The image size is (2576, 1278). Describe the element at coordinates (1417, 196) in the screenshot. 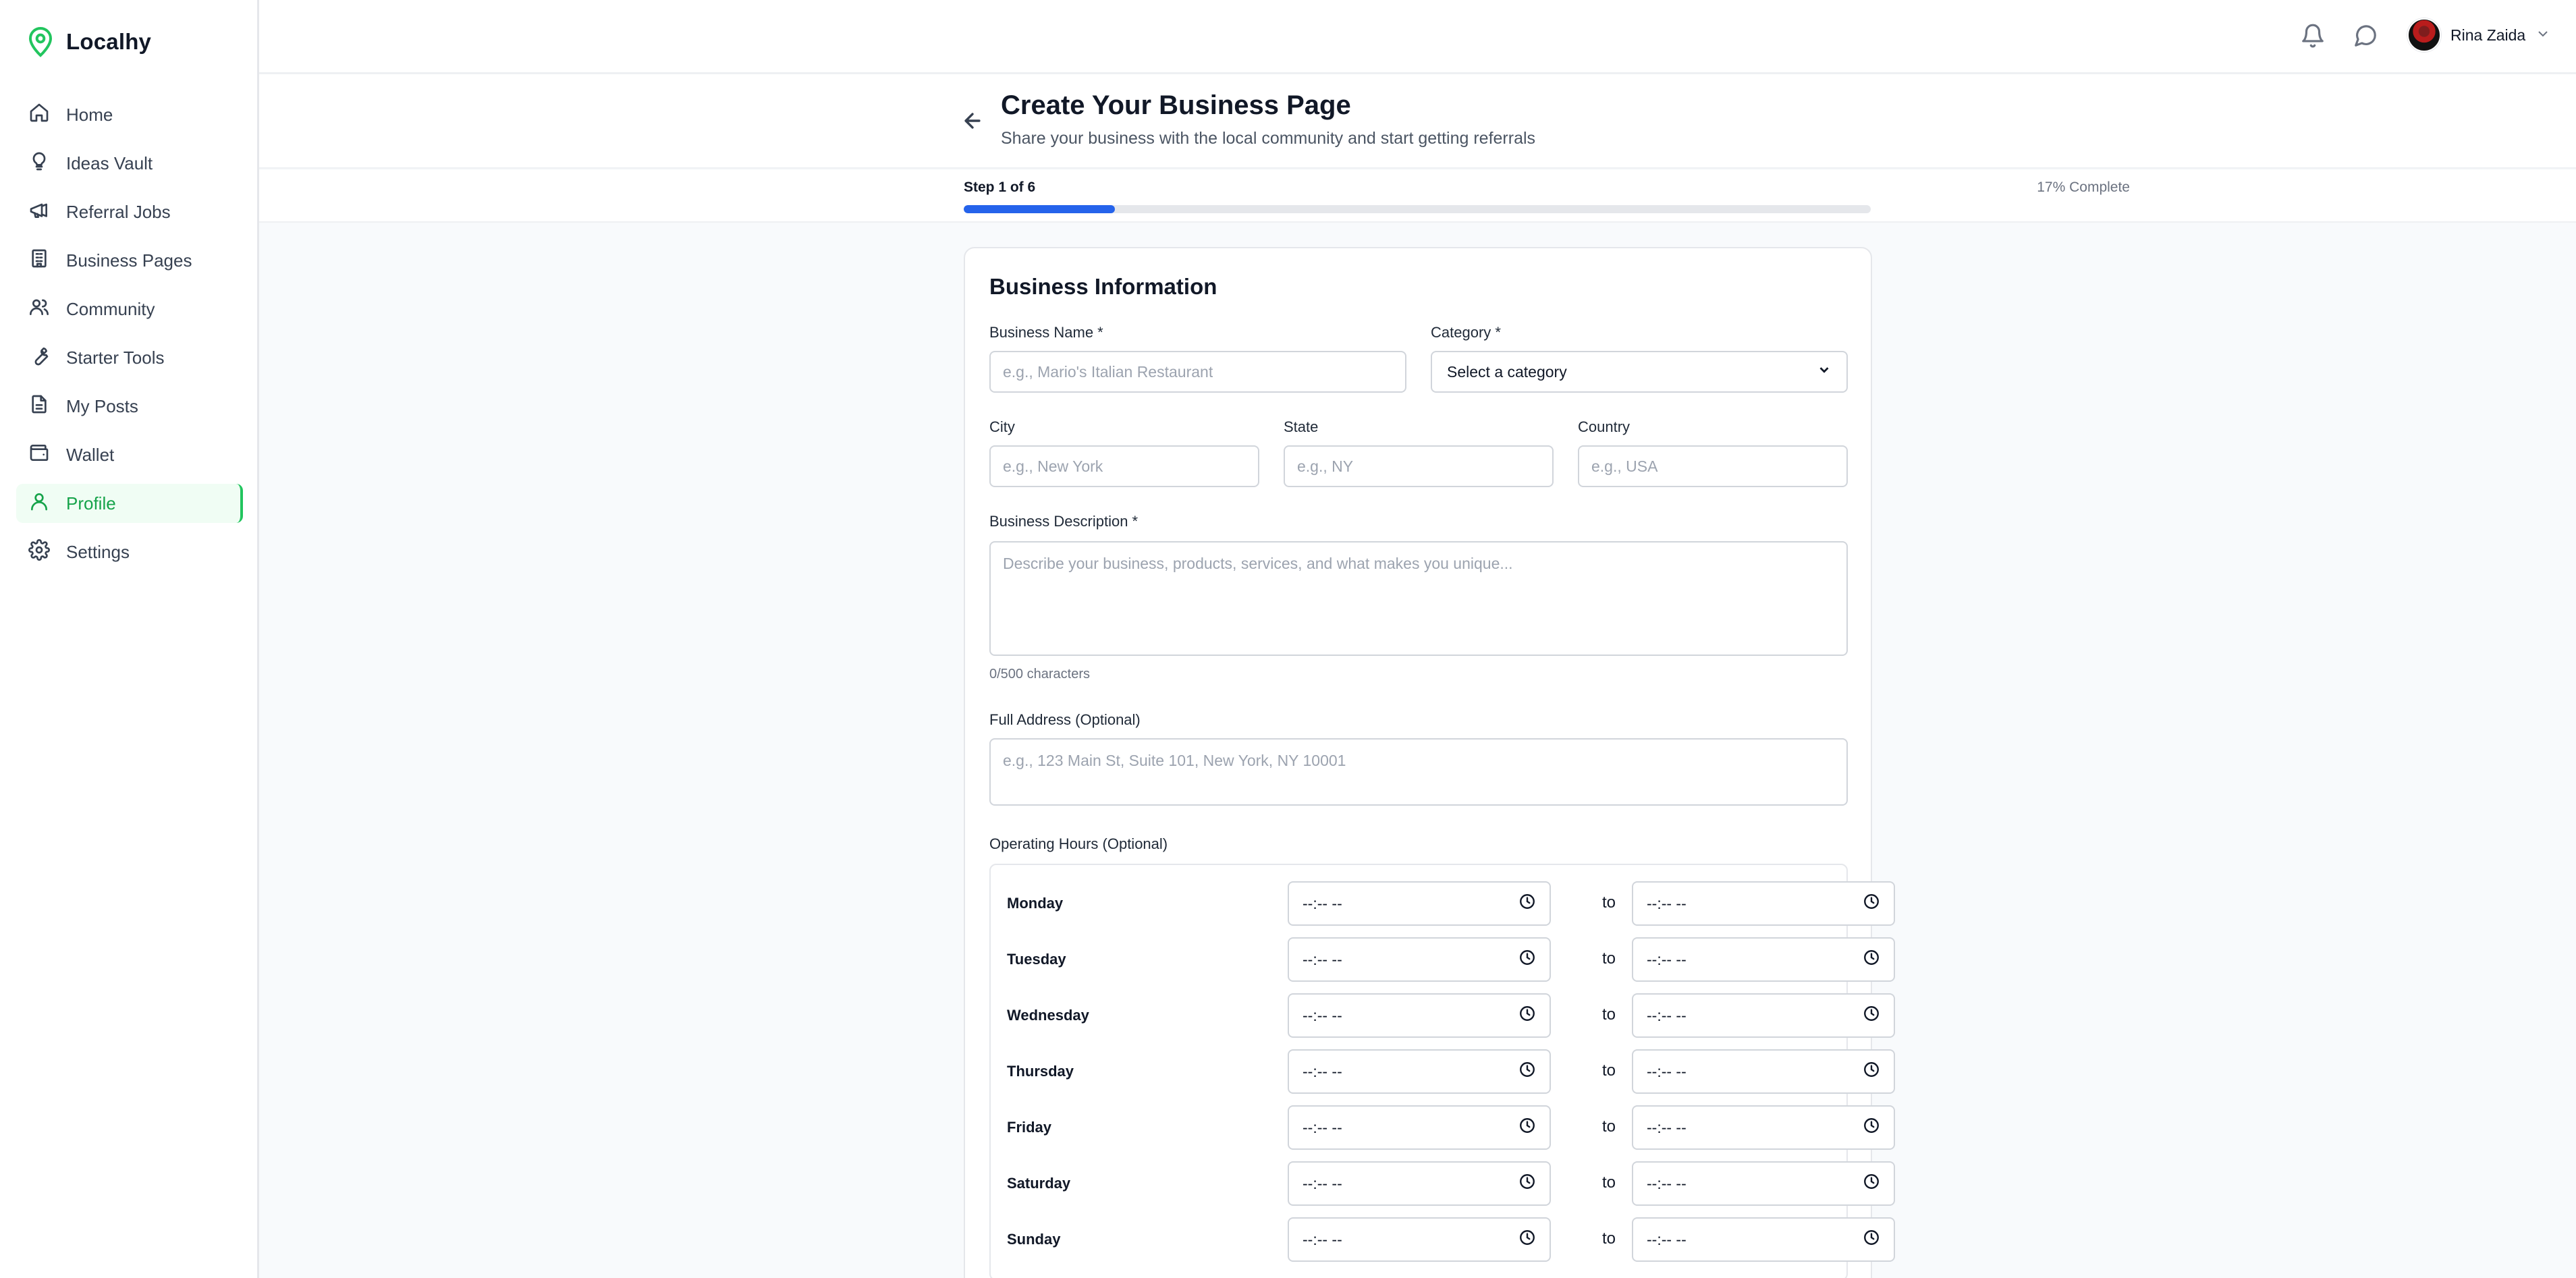

I see `progress-section: Step 1 of 6 17% Complete` at that location.